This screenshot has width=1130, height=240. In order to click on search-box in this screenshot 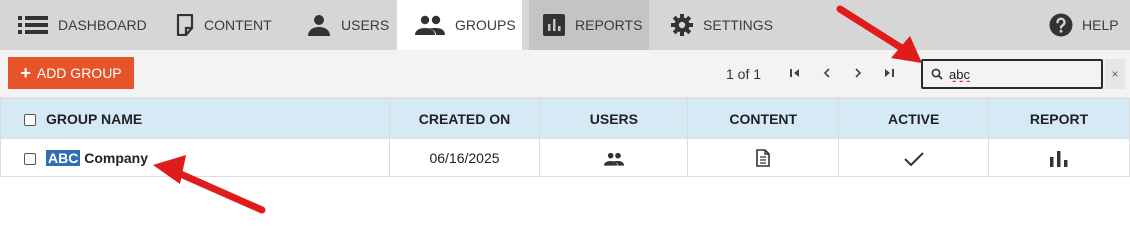, I will do `click(1012, 74)`.